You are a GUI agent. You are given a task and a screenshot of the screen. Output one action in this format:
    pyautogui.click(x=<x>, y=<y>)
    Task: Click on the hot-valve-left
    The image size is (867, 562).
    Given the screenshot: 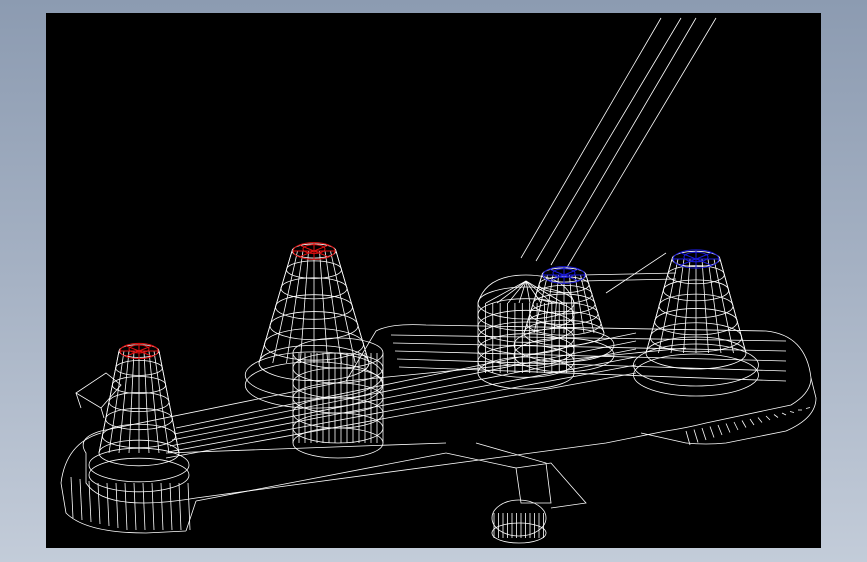 What is the action you would take?
    pyautogui.click(x=139, y=418)
    